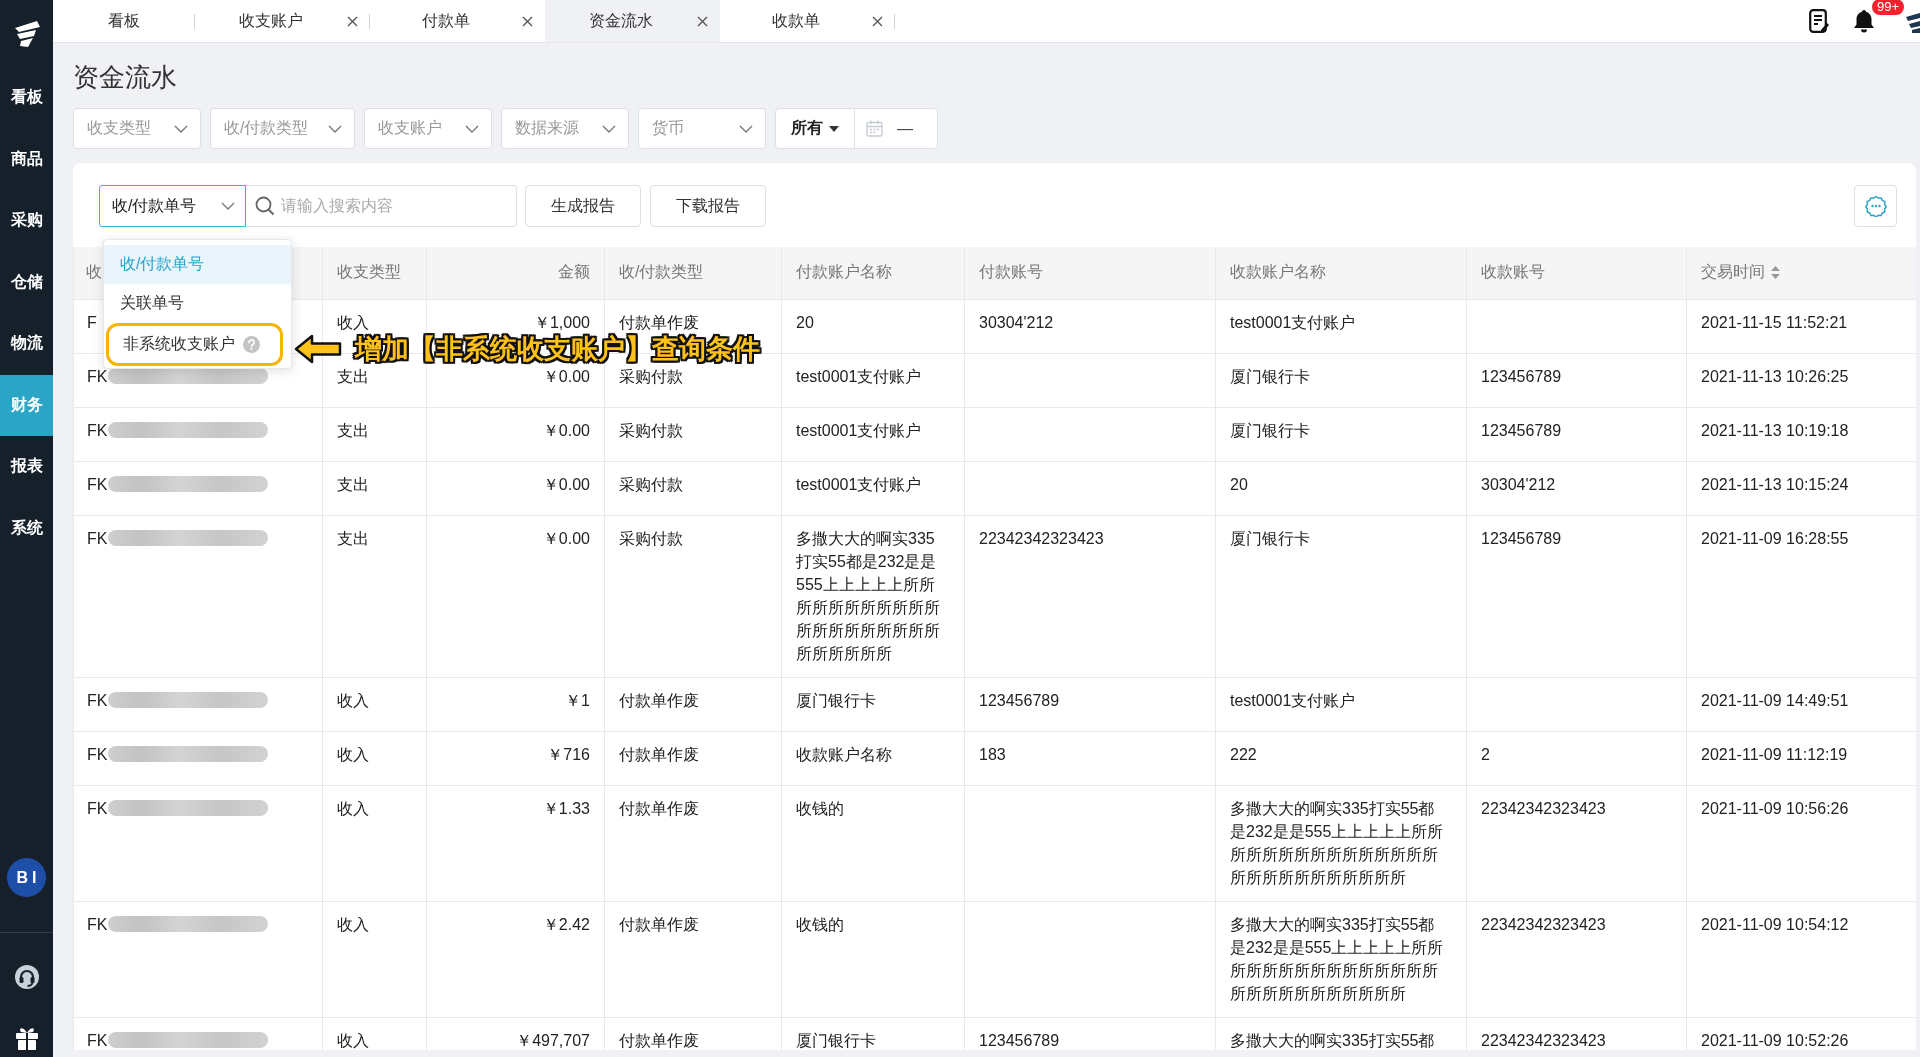 This screenshot has width=1920, height=1057. Describe the element at coordinates (583, 206) in the screenshot. I see `generate-report-button: 生成报告` at that location.